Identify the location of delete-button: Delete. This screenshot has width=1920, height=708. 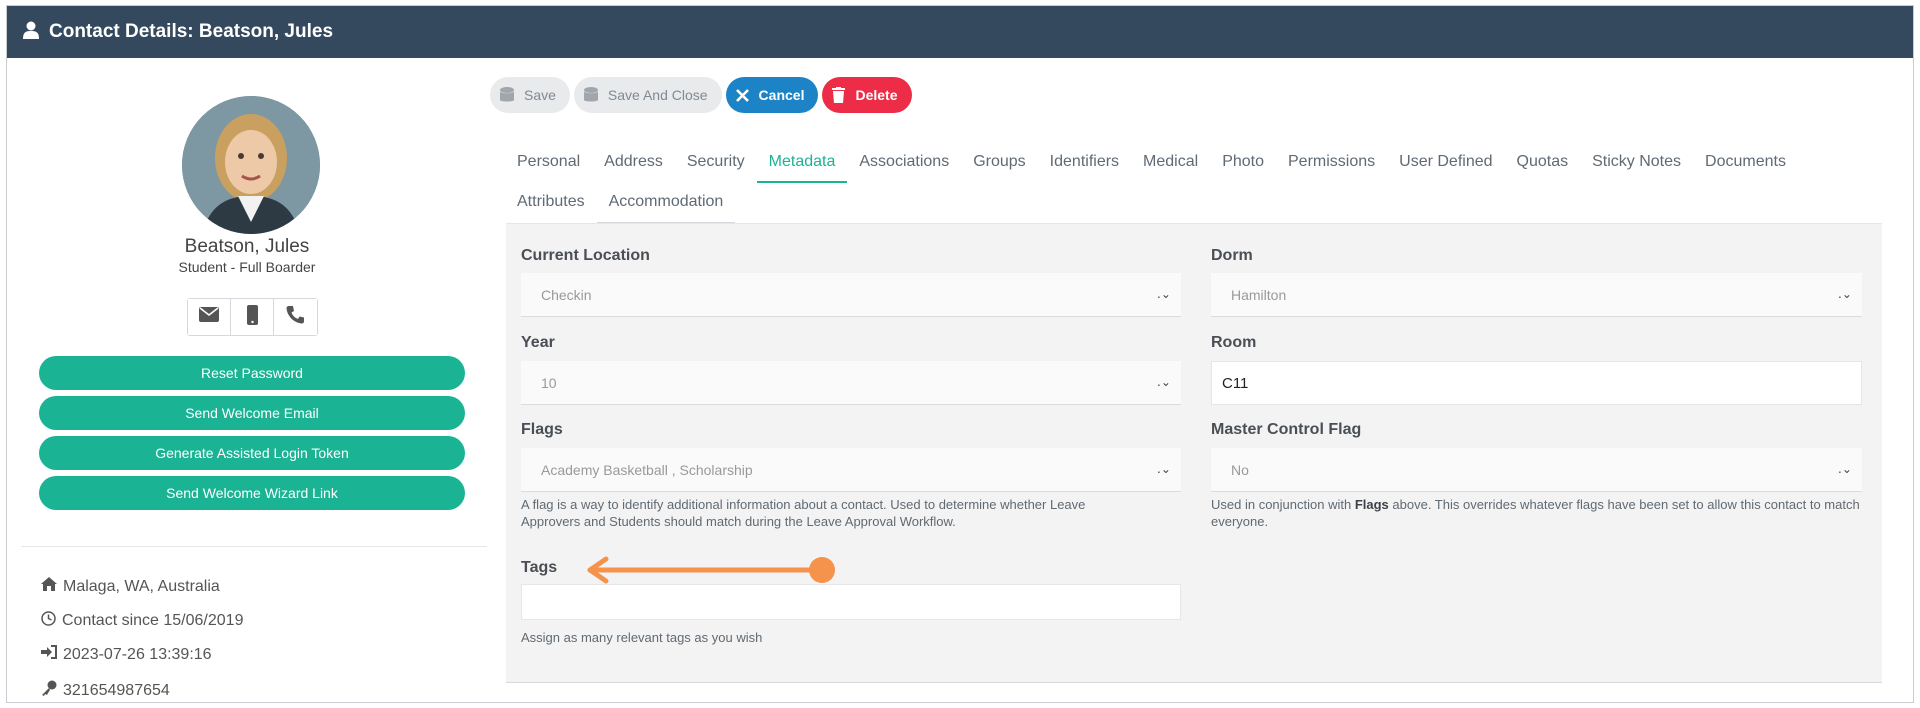
(867, 95).